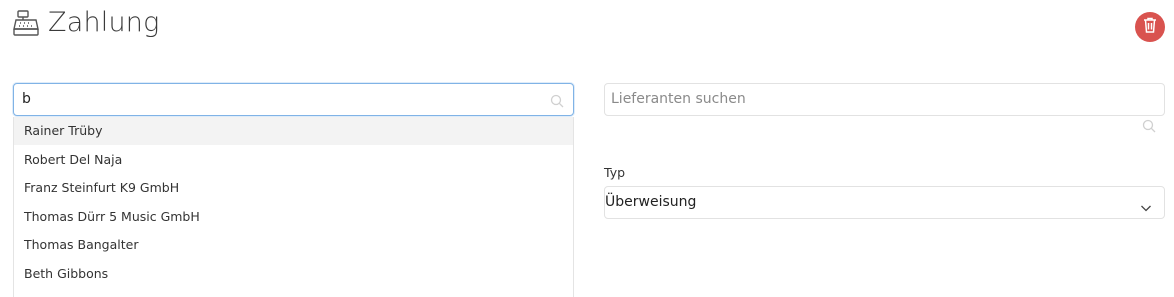 This screenshot has width=1174, height=297. What do you see at coordinates (678, 99) in the screenshot?
I see `supplier-search-placeholder: Lieferanten suchen` at bounding box center [678, 99].